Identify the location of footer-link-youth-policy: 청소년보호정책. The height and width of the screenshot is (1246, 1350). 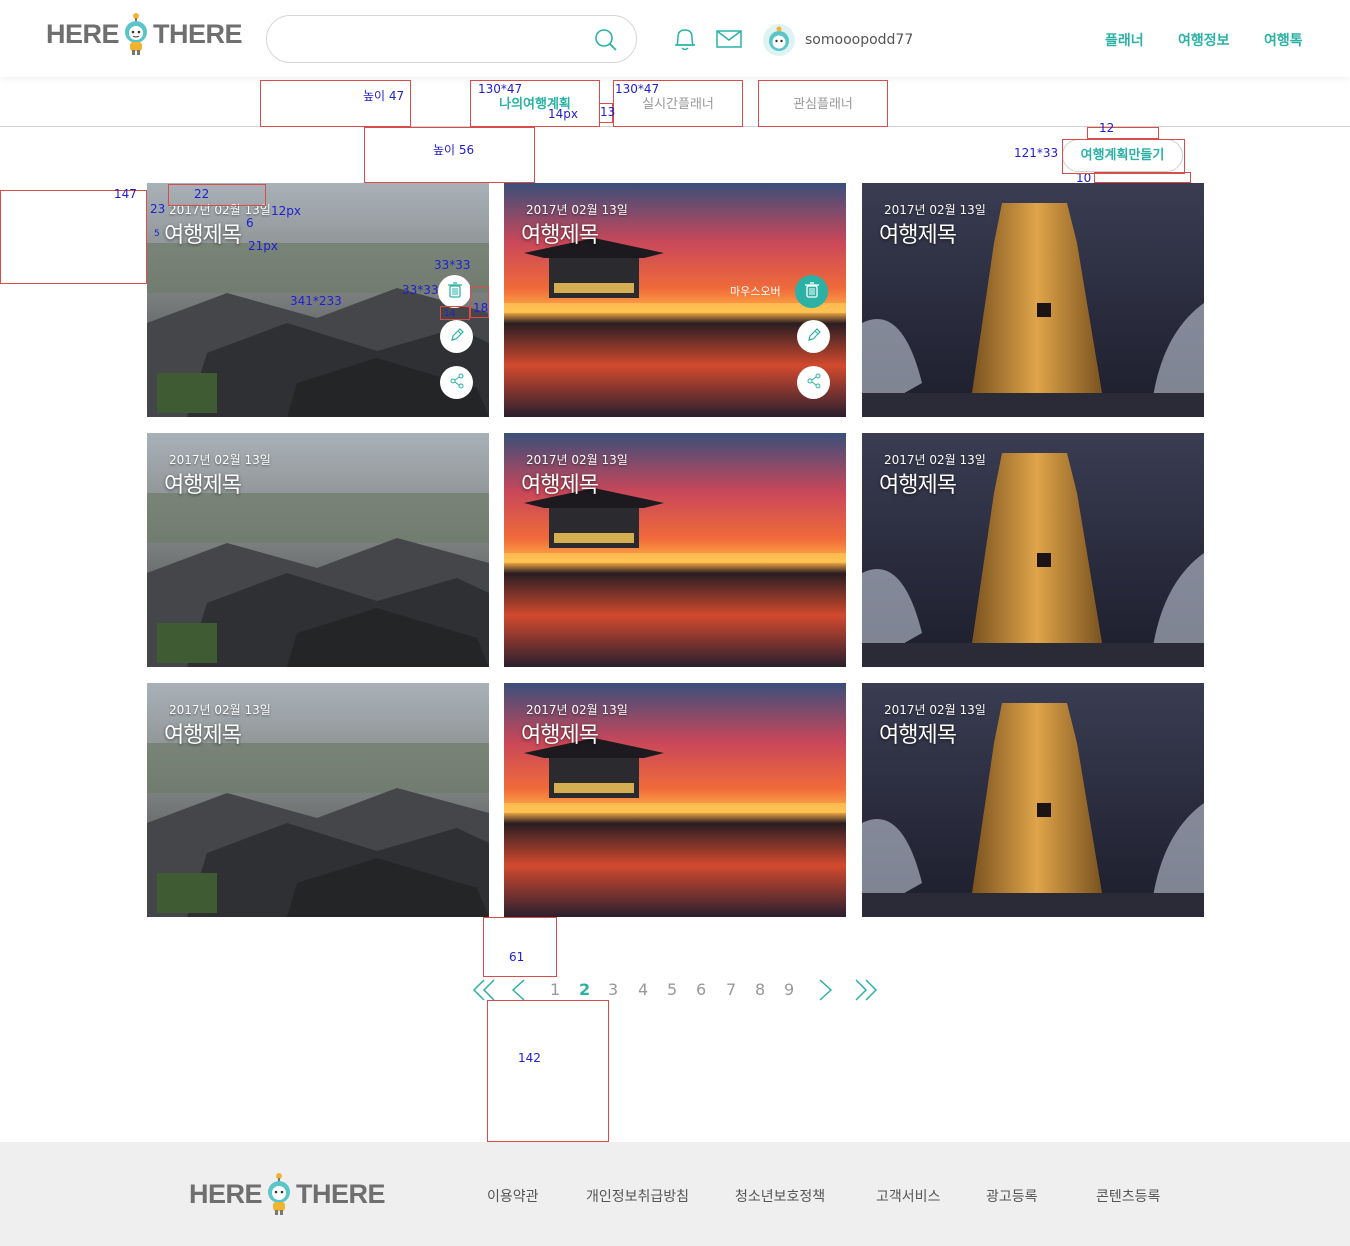
(780, 1196).